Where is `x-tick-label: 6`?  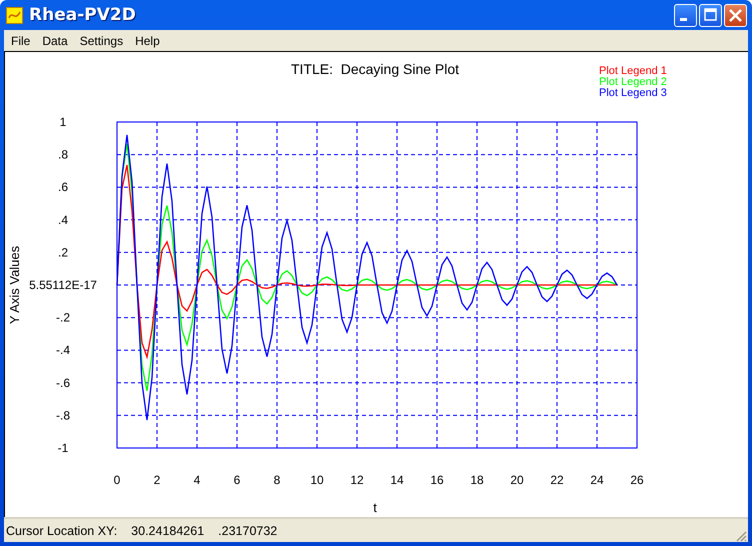
x-tick-label: 6 is located at coordinates (237, 480).